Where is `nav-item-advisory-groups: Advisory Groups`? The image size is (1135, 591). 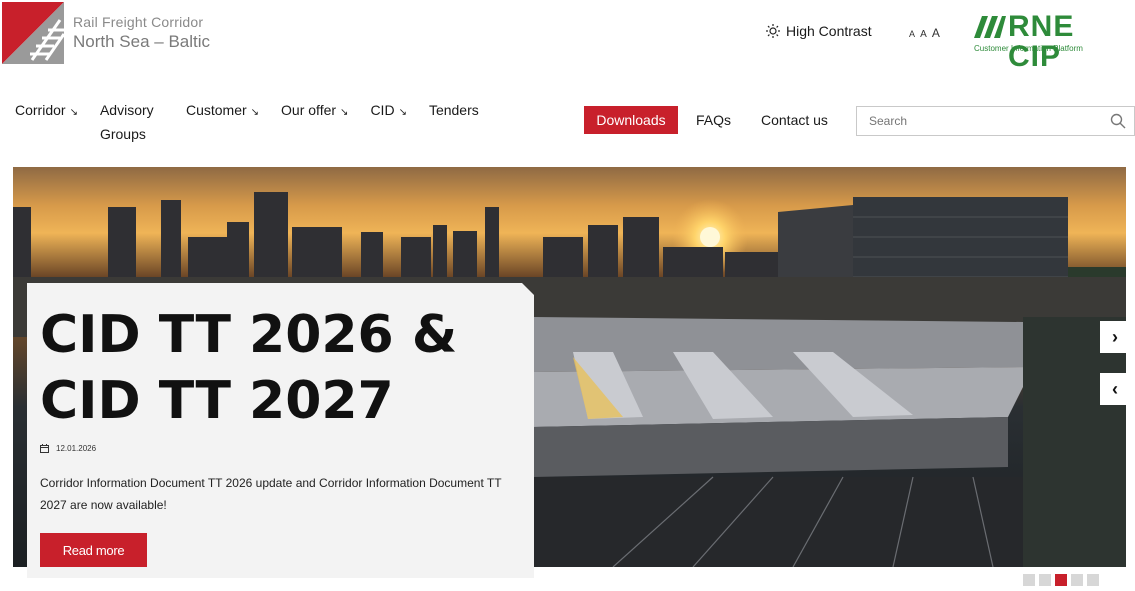 nav-item-advisory-groups: Advisory Groups is located at coordinates (132, 122).